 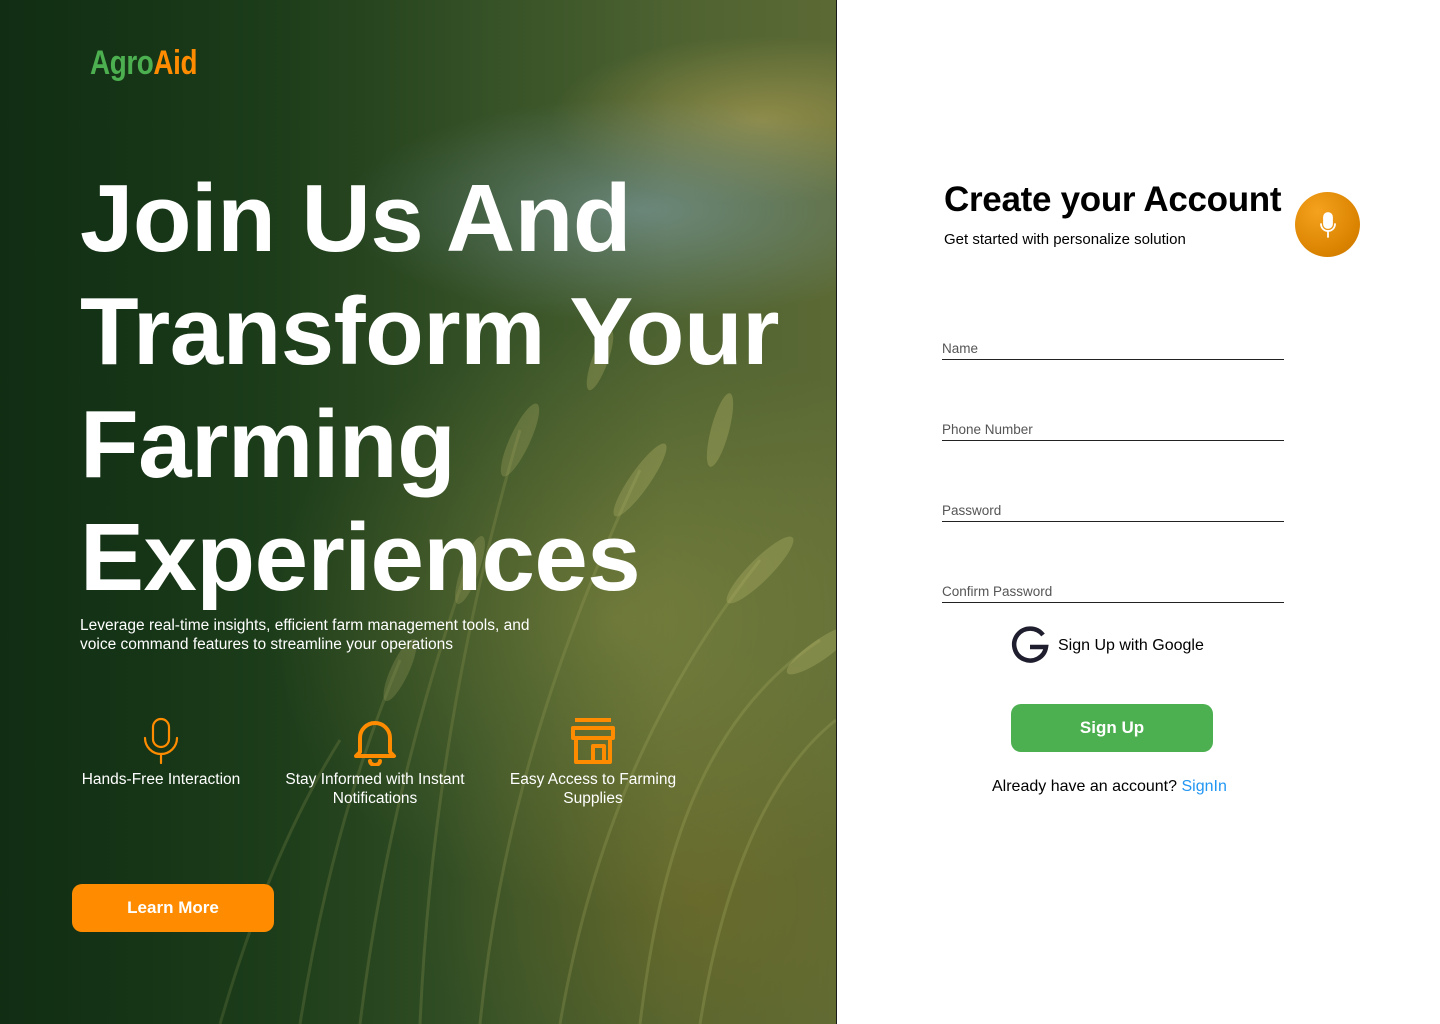 What do you see at coordinates (175, 63) in the screenshot?
I see `brand-logo-part-2: Aid` at bounding box center [175, 63].